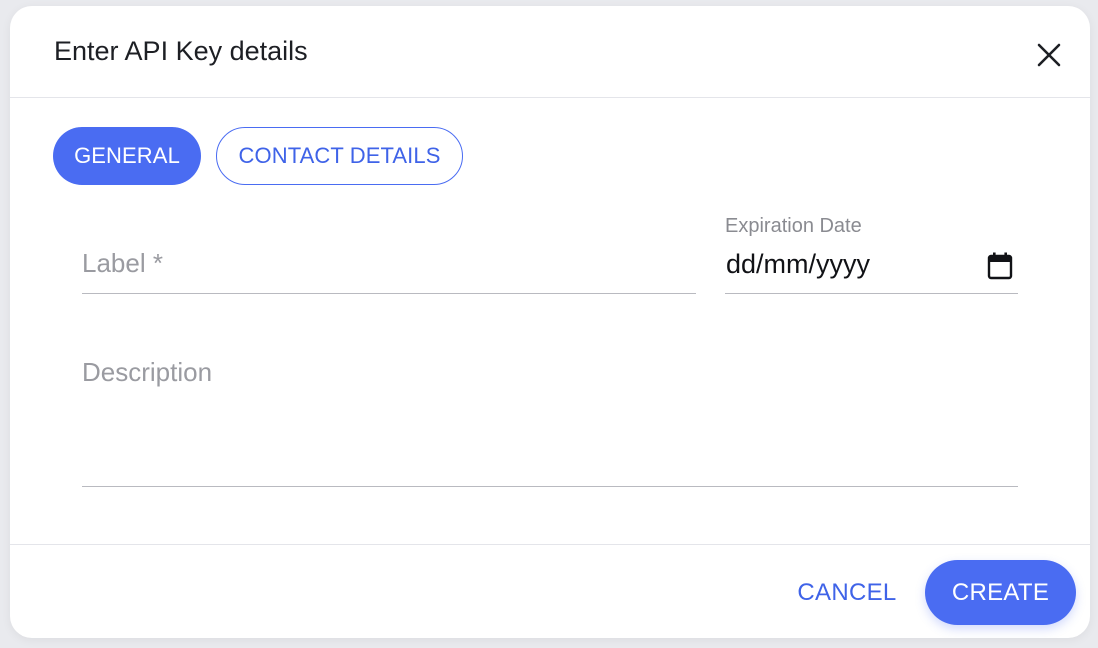  I want to click on calendar-button, so click(1000, 266).